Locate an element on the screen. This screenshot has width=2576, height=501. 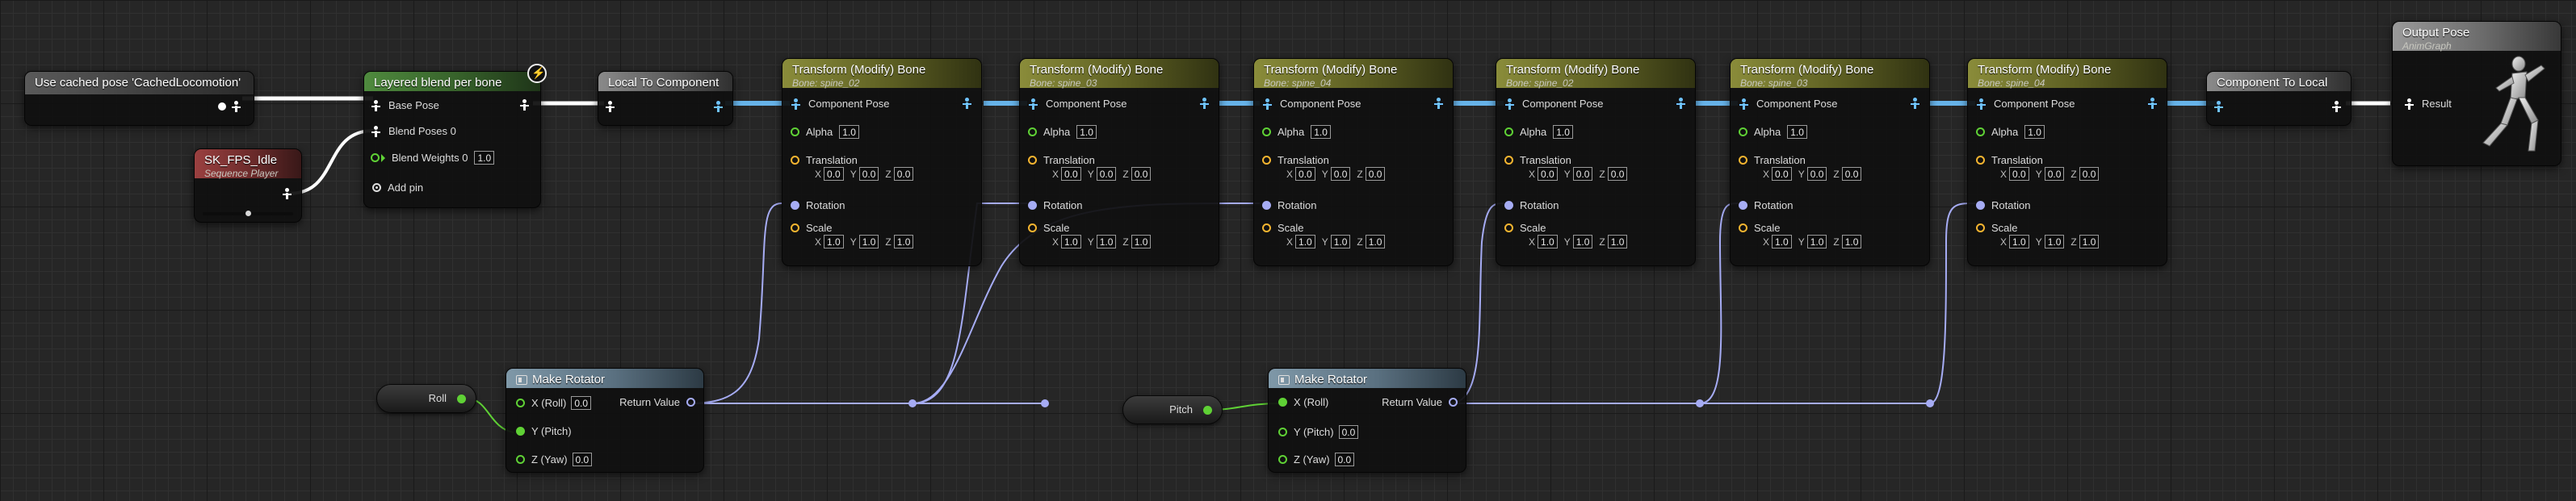
result-pose-pin is located at coordinates (2409, 104).